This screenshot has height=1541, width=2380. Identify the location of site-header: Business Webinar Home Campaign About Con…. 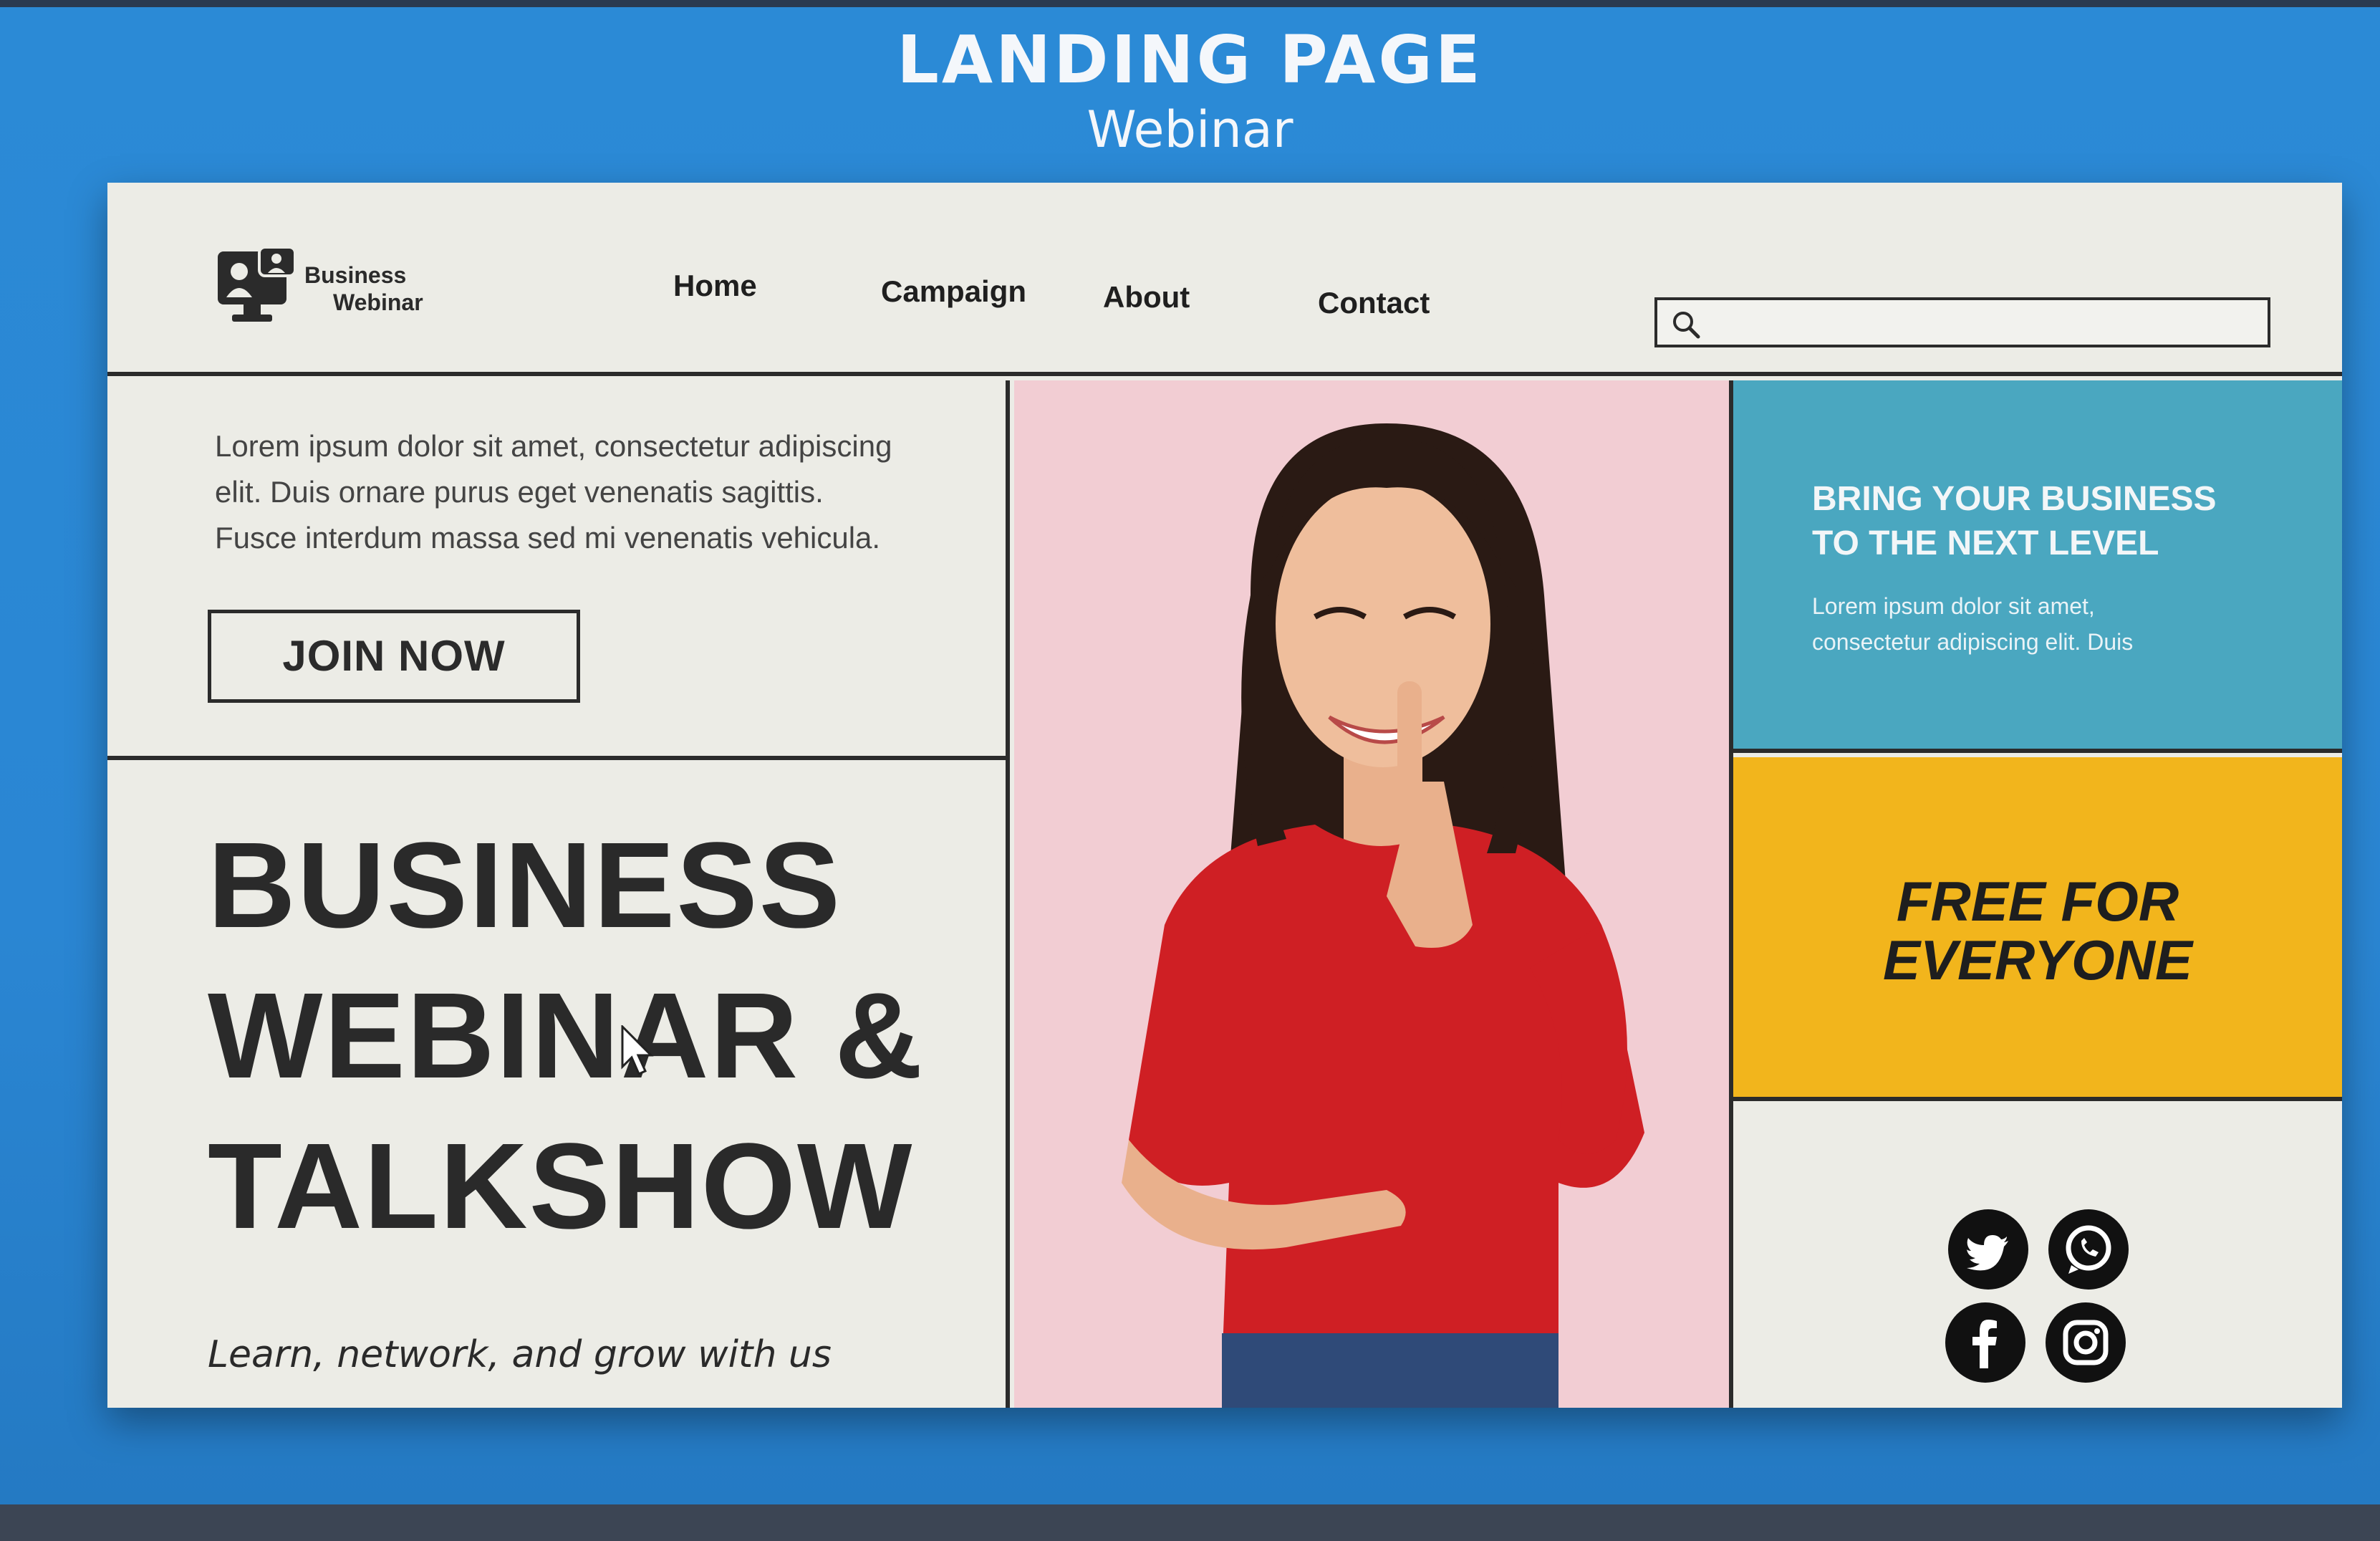
(1224, 279).